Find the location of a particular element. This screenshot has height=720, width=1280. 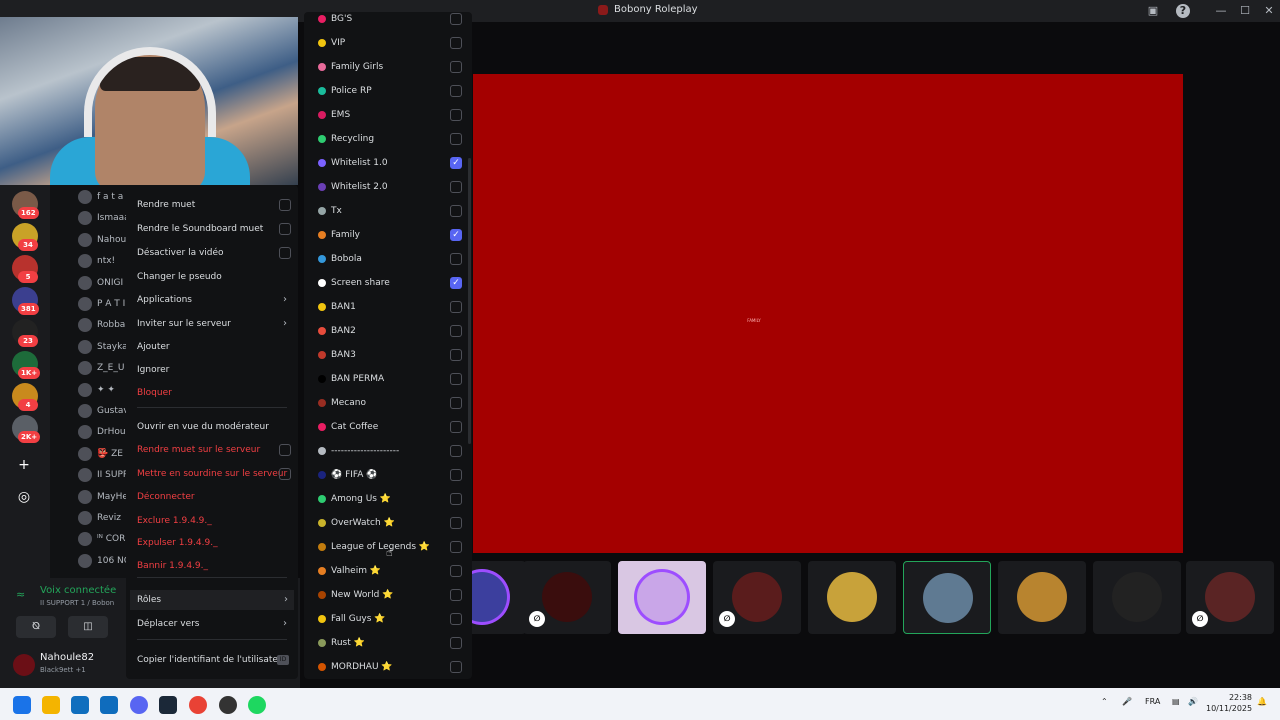

discord-icon is located at coordinates (139, 705).